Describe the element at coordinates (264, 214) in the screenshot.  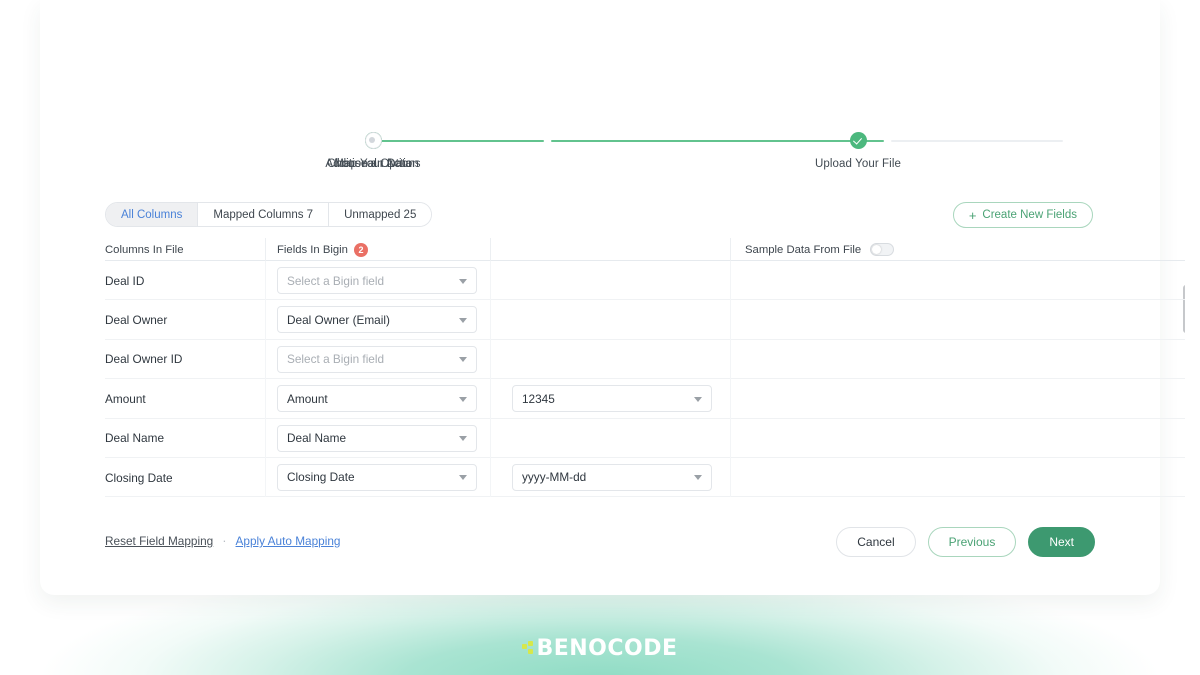
I see `tab-mapped-columns: Mapped Columns 7` at that location.